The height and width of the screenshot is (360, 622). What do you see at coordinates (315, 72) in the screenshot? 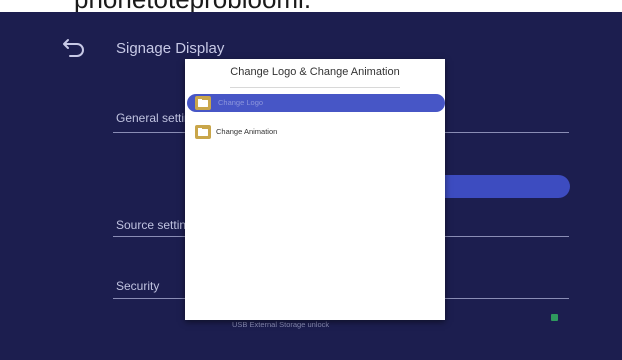
I see `dialog-title: Change Logo & Change Animation` at bounding box center [315, 72].